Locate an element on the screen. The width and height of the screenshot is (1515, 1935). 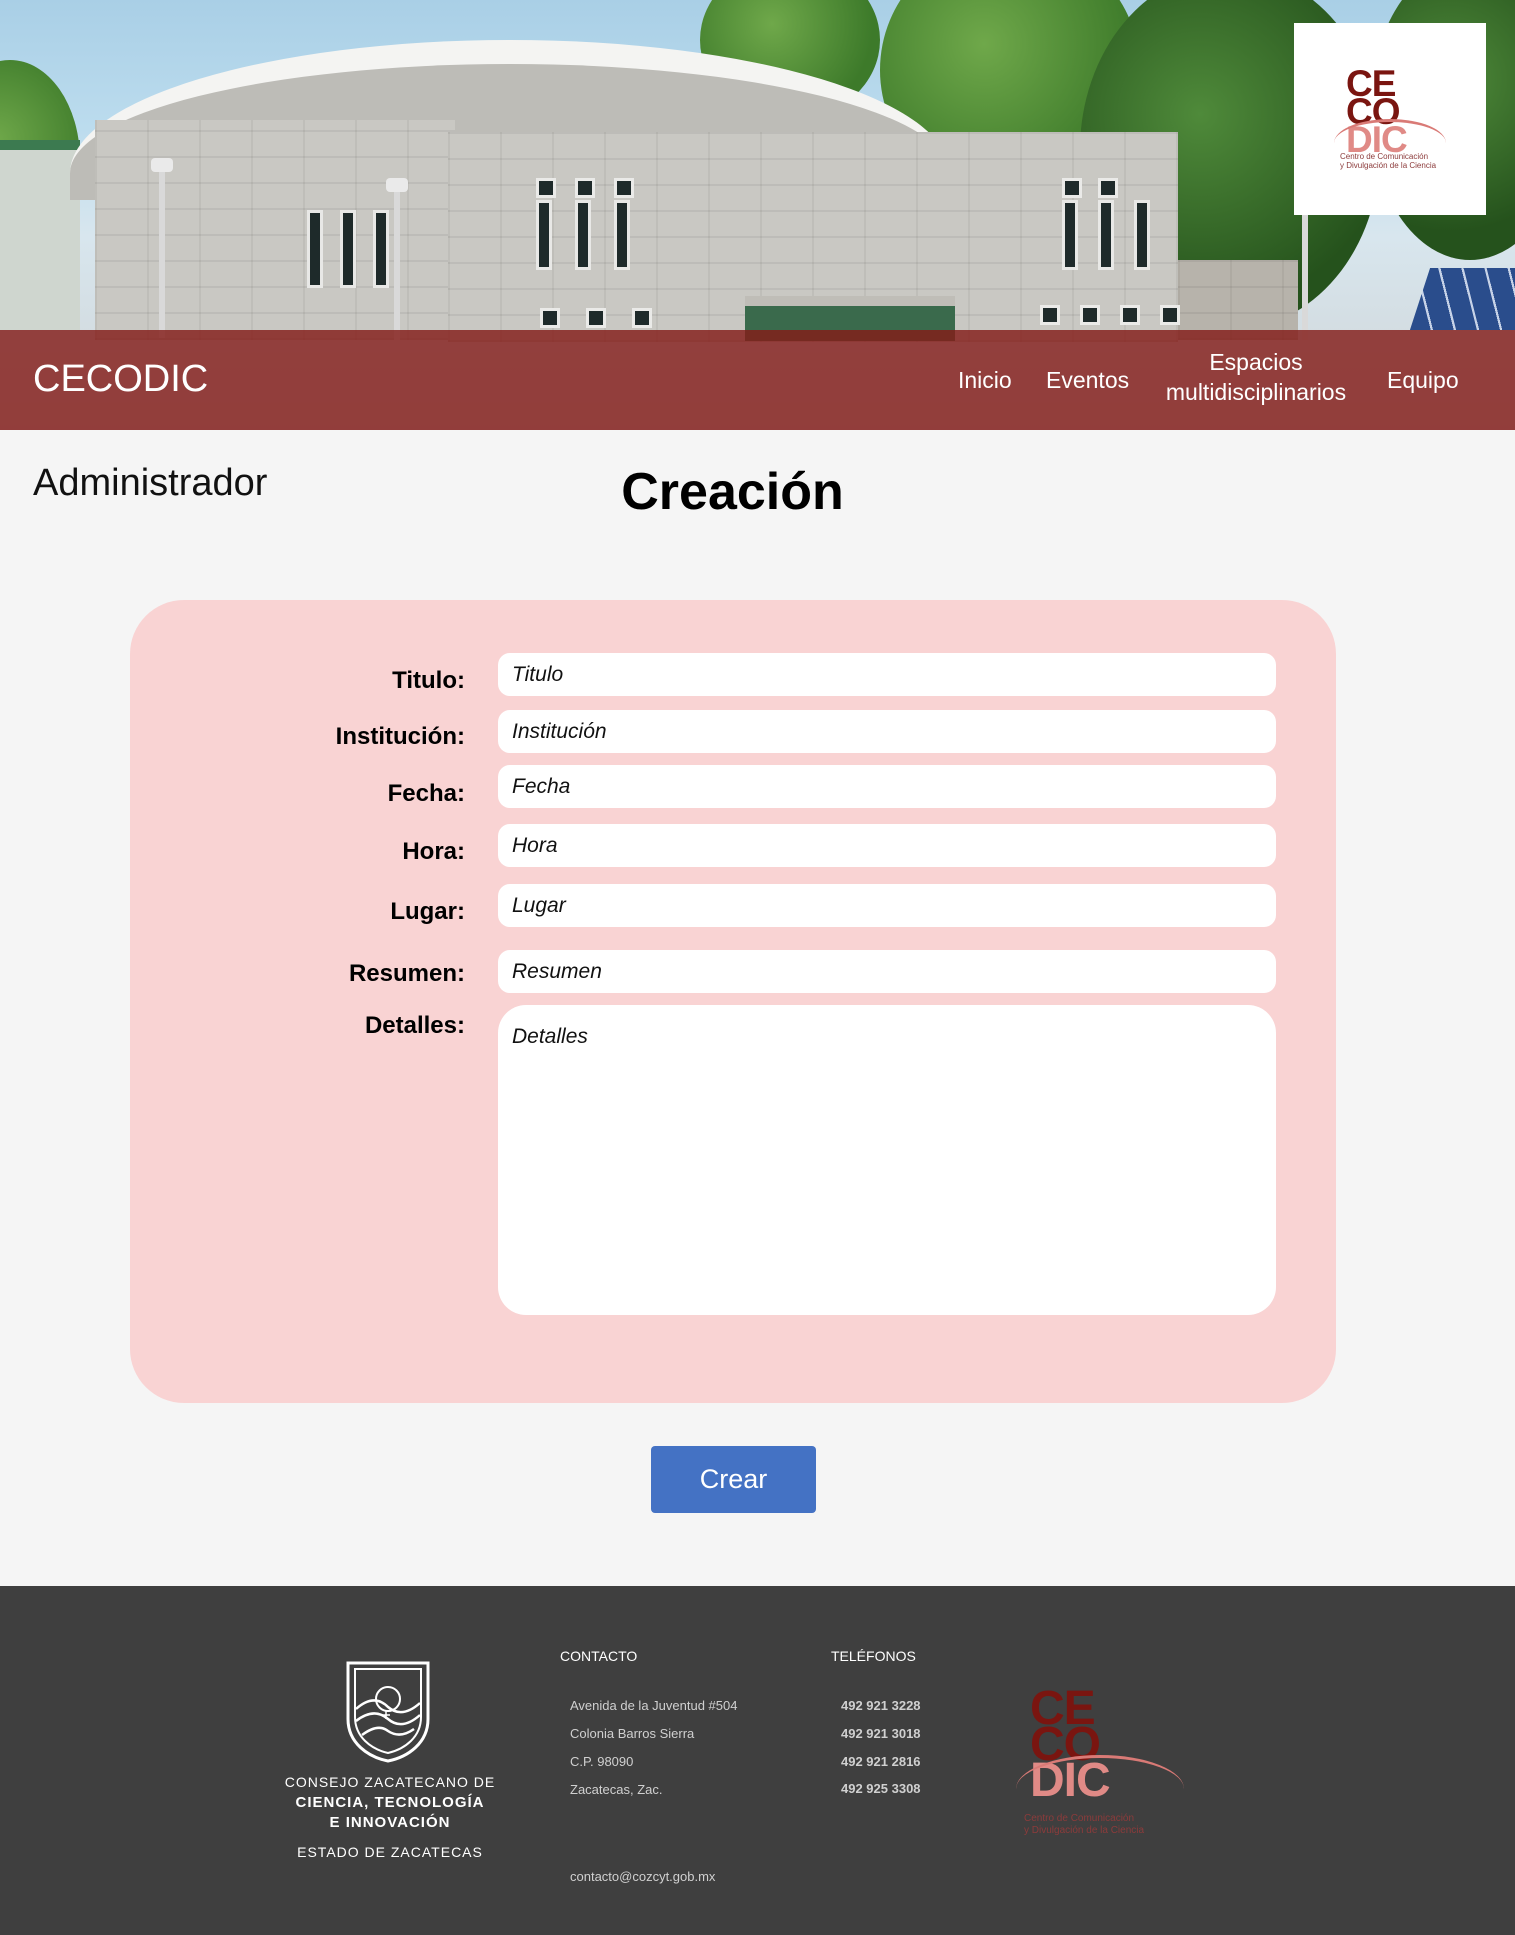
address-line: Colonia Barros Sierra is located at coordinates (632, 1733).